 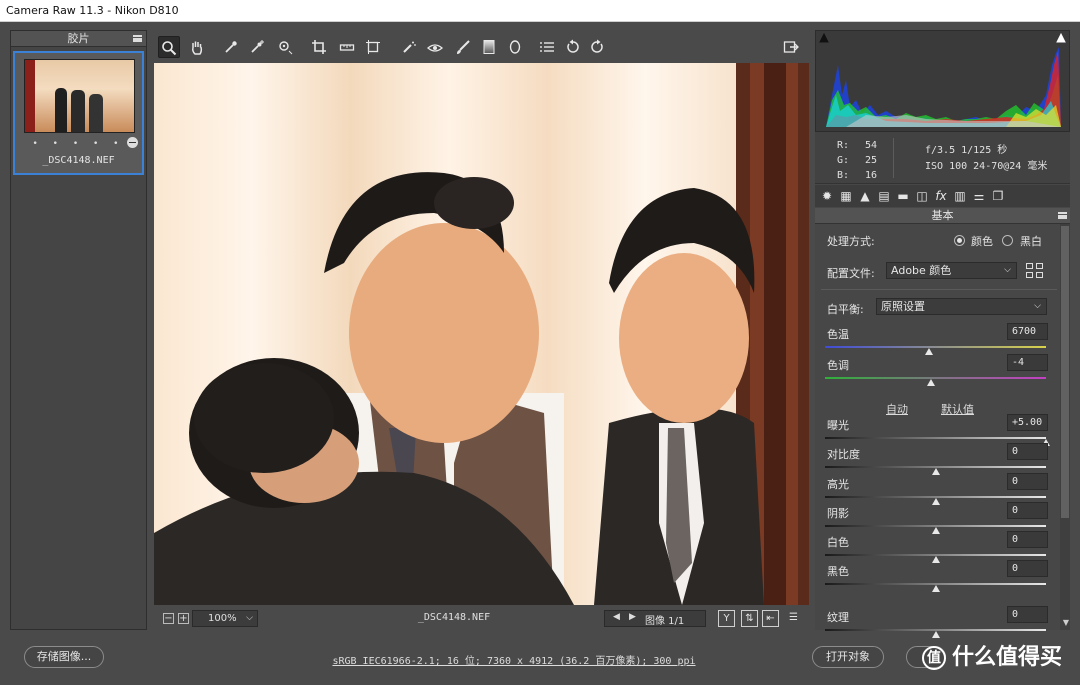 I want to click on profile-select: Adobe 颜色 ⌵, so click(x=951, y=270).